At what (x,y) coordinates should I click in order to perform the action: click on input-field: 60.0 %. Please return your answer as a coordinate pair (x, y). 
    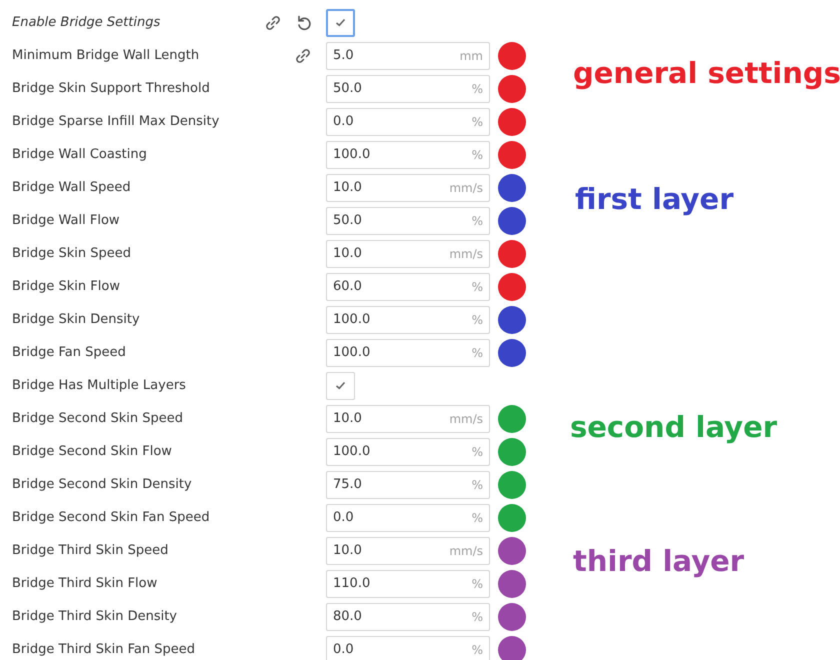
    Looking at the image, I should click on (408, 286).